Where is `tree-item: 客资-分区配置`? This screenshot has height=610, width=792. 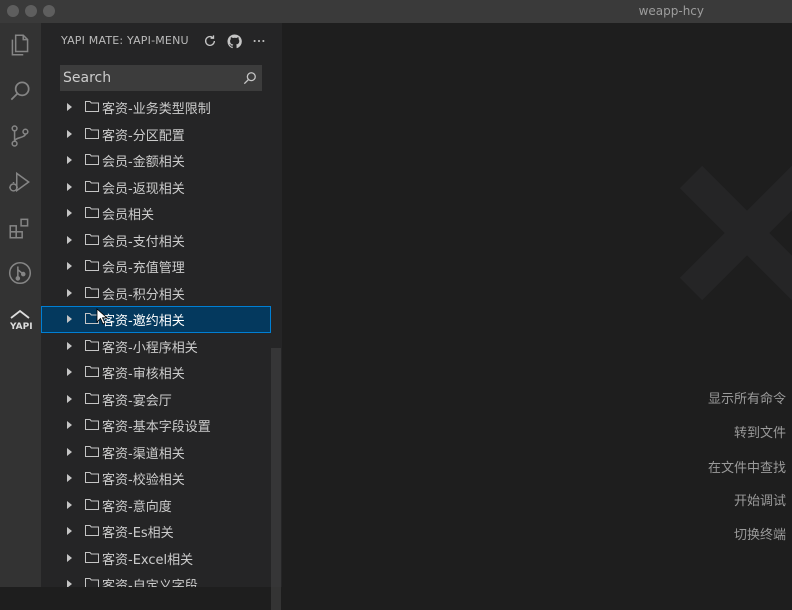
tree-item: 客资-分区配置 is located at coordinates (156, 134).